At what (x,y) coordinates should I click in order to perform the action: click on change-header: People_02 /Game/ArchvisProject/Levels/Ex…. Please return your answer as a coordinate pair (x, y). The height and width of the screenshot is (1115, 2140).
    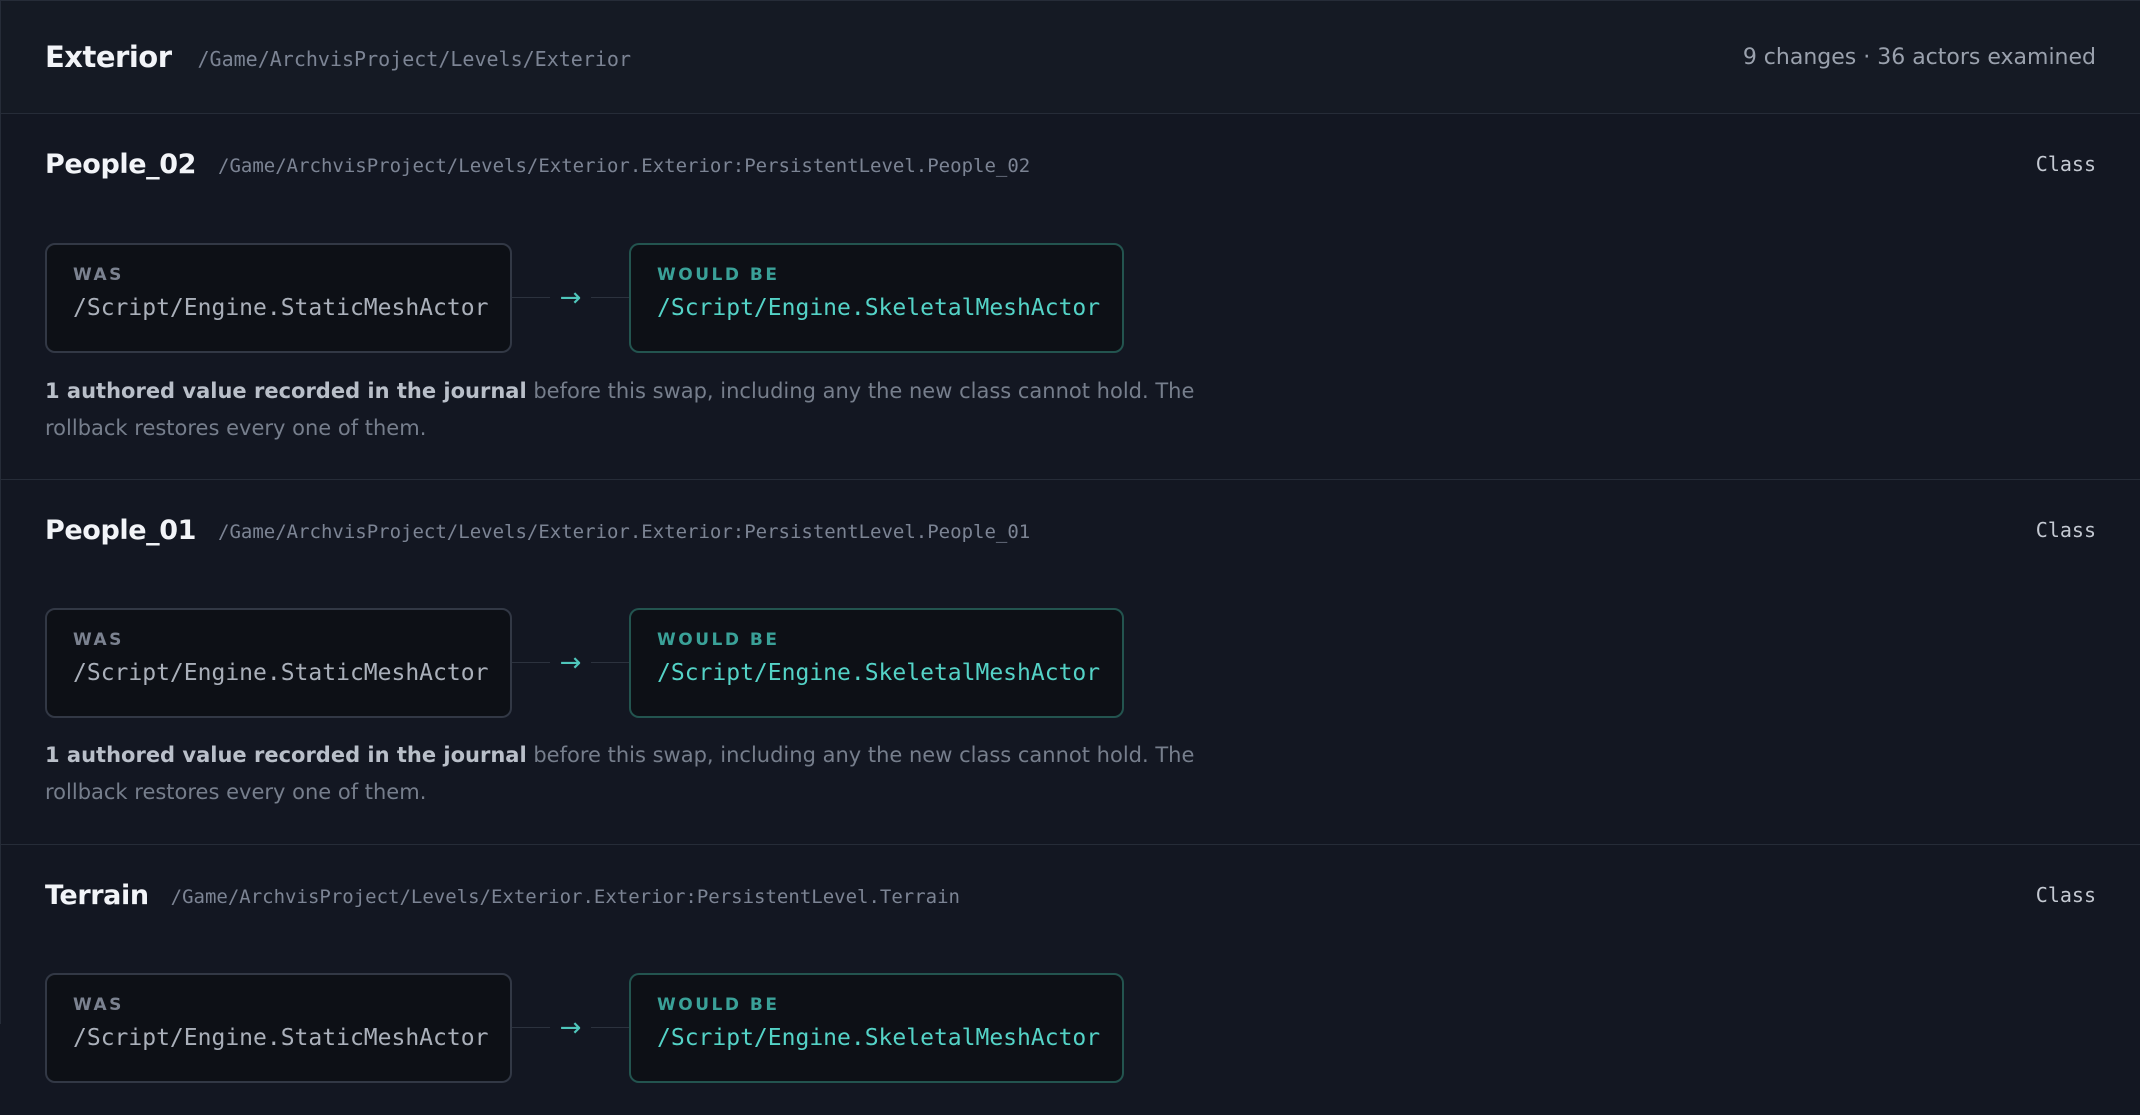
    Looking at the image, I should click on (1070, 164).